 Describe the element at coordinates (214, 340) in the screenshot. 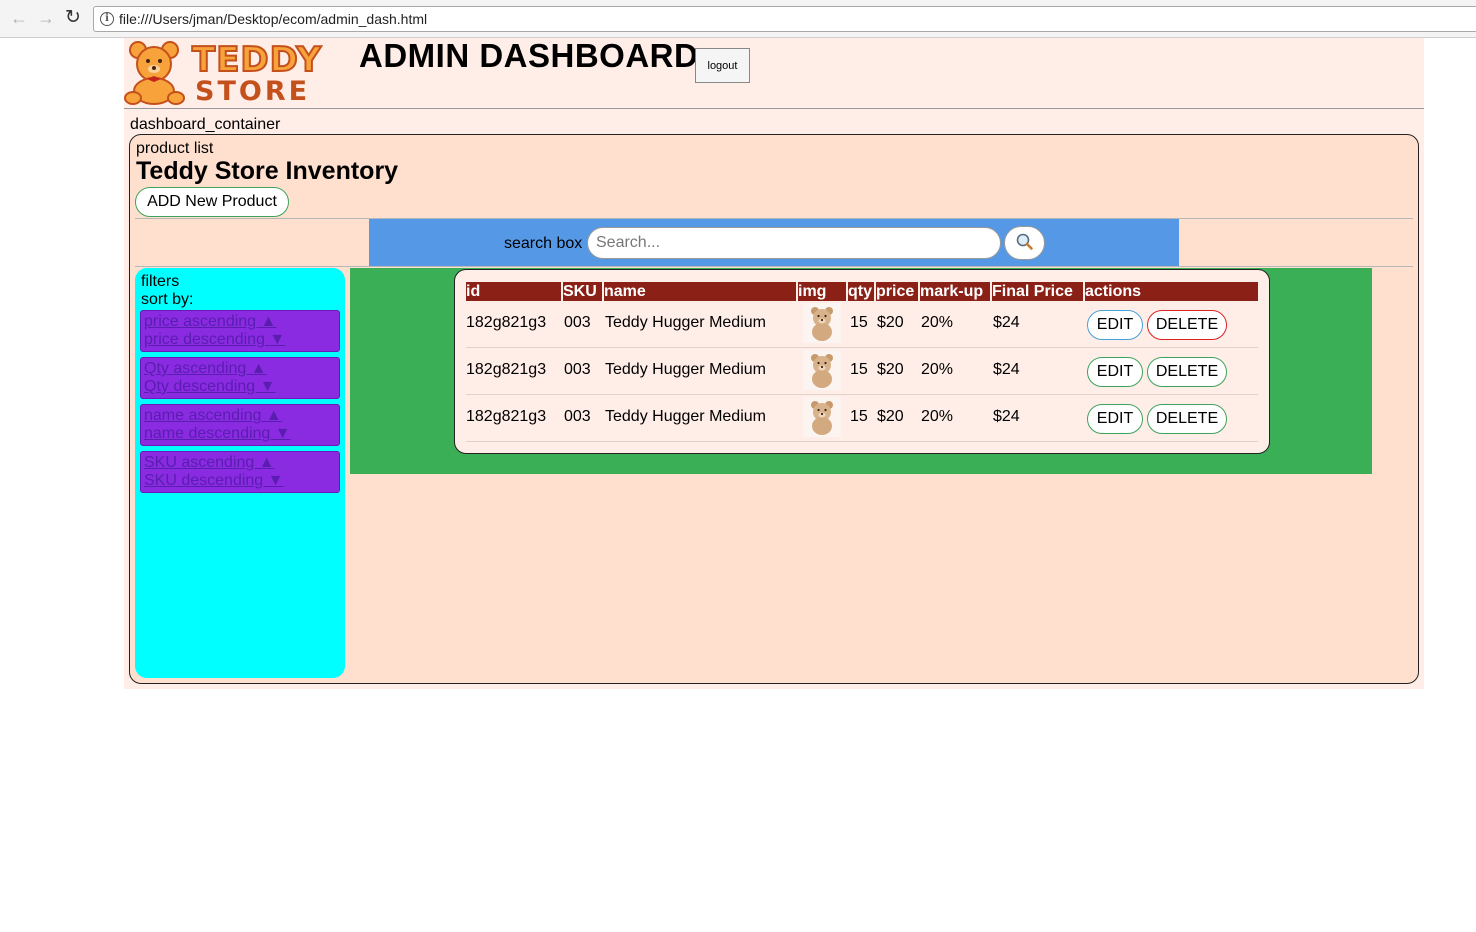

I see `sort-price-descending-link: price descending ▼` at that location.